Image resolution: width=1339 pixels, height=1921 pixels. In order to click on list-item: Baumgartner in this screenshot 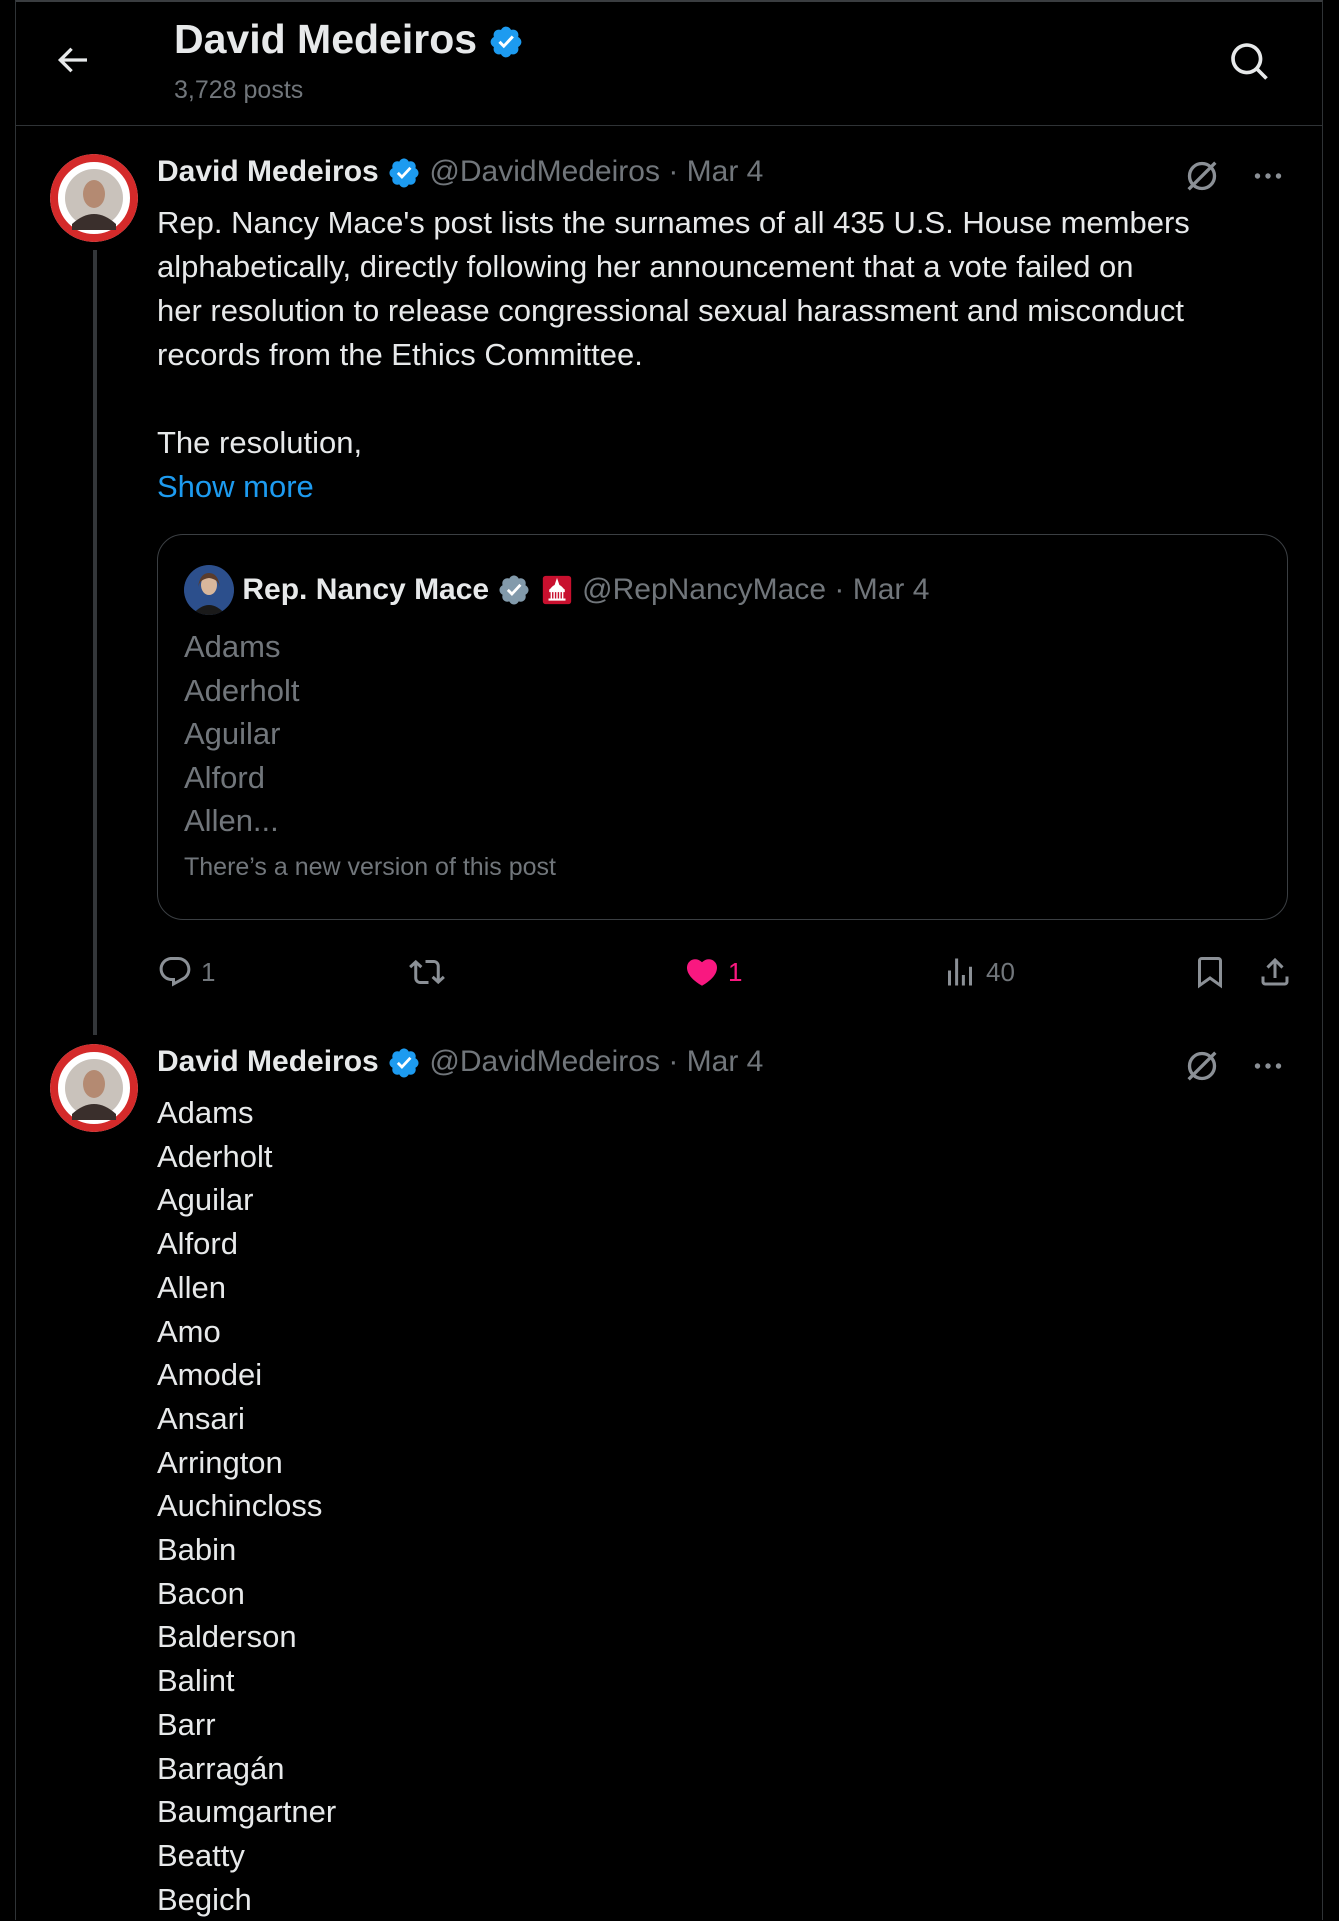, I will do `click(247, 1812)`.